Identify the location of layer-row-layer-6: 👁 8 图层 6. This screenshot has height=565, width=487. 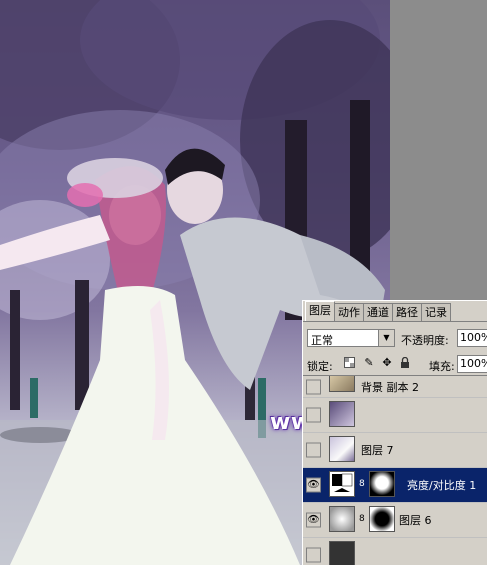
(395, 520).